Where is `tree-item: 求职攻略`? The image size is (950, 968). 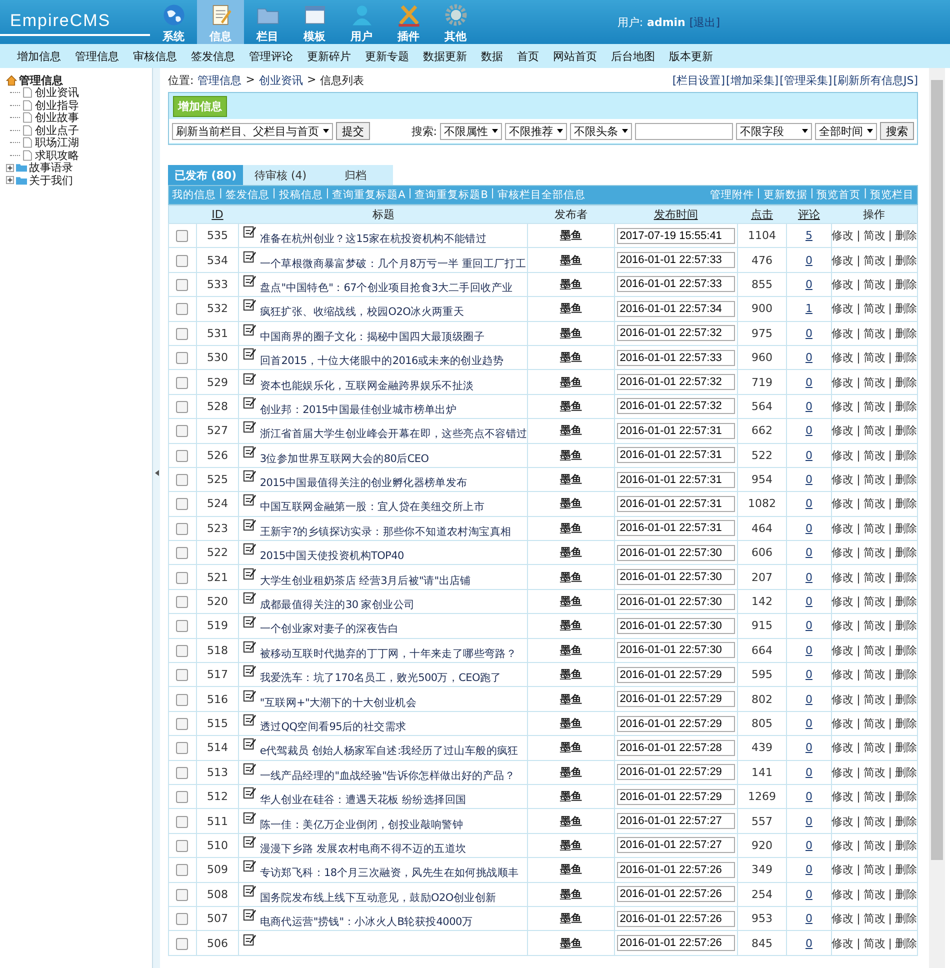
tree-item: 求职攻略 is located at coordinates (57, 155).